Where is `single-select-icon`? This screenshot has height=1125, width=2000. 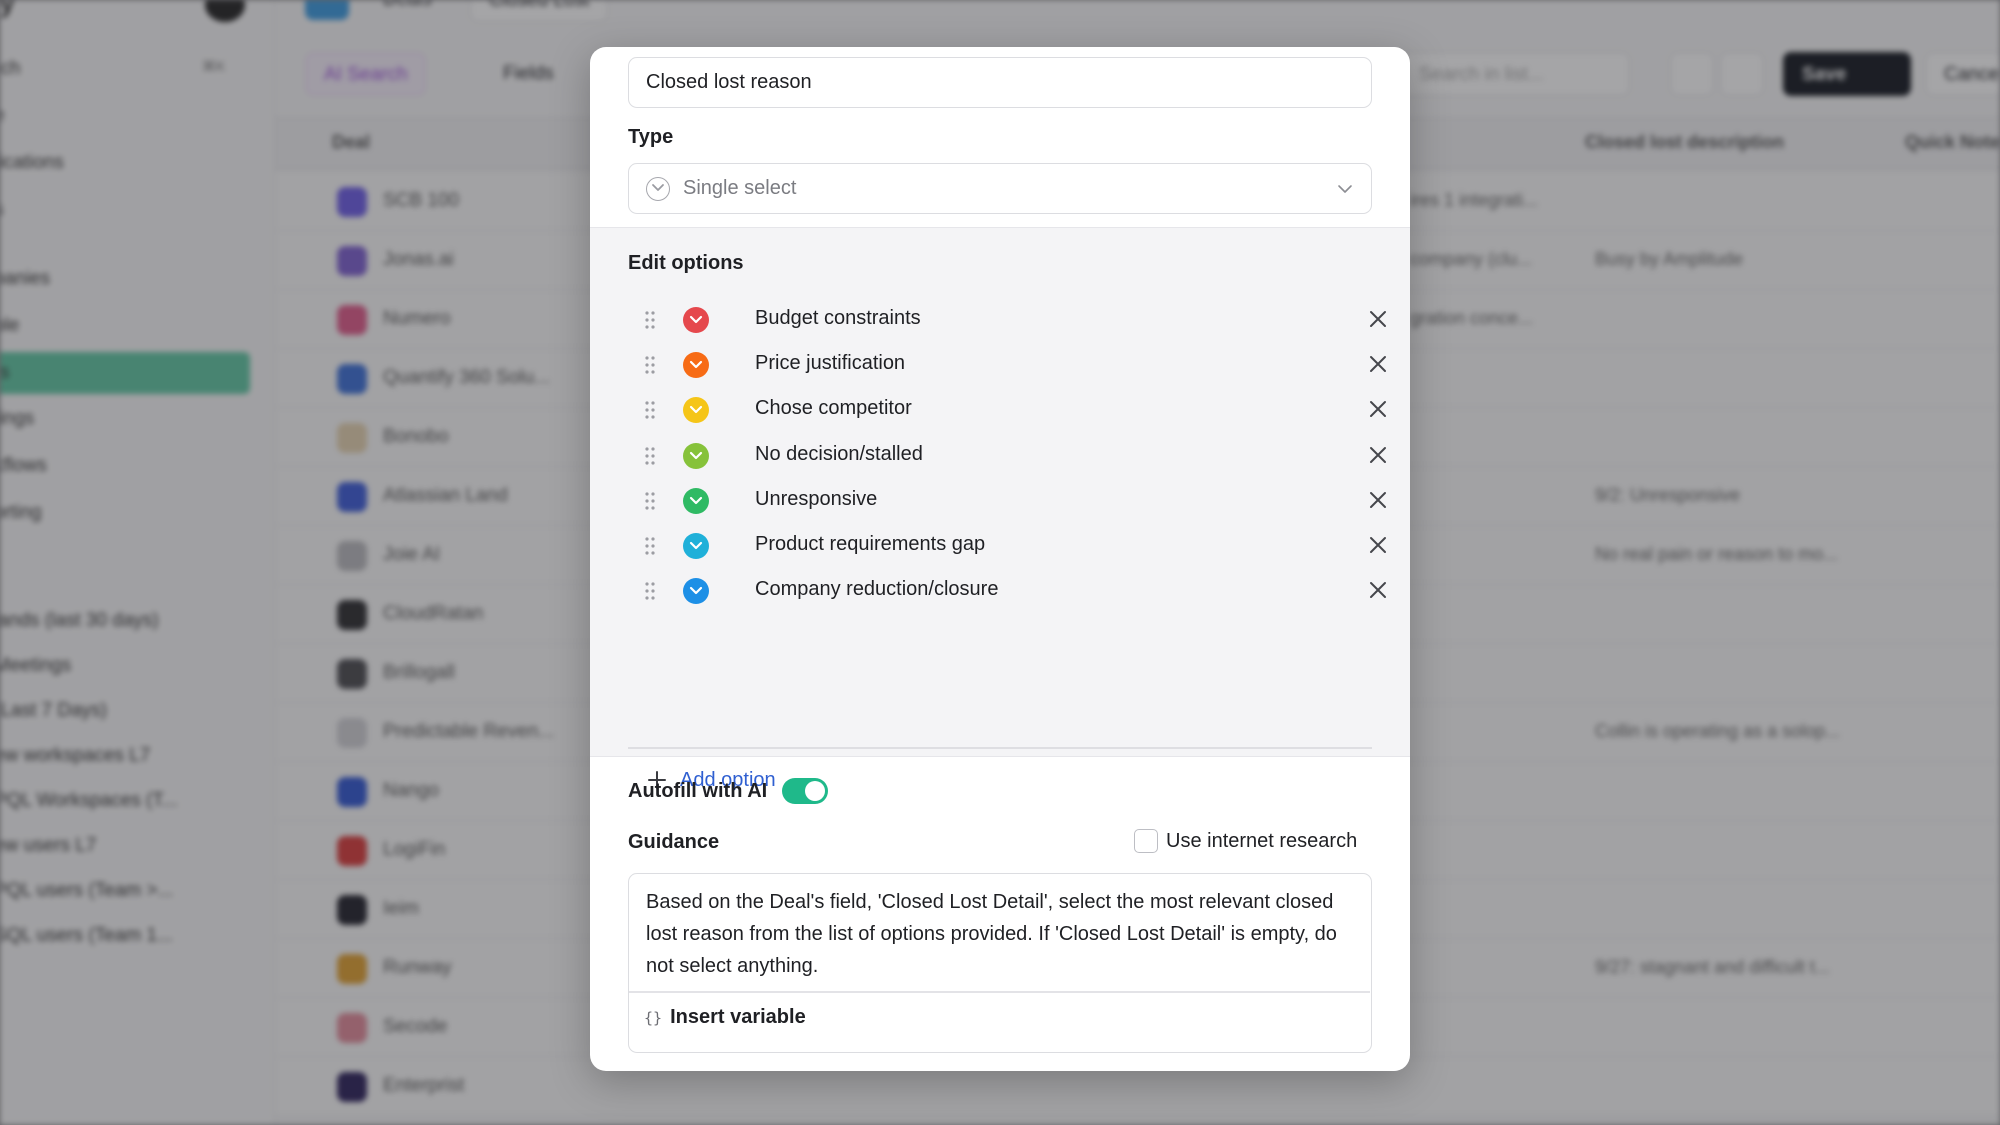
single-select-icon is located at coordinates (658, 189).